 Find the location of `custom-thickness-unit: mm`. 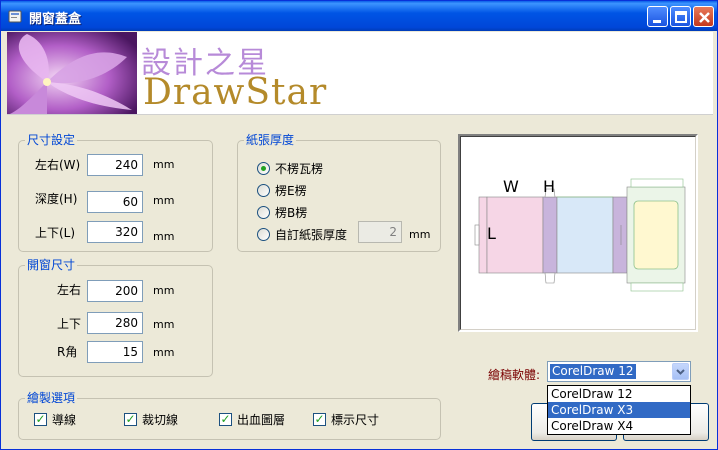

custom-thickness-unit: mm is located at coordinates (420, 234).